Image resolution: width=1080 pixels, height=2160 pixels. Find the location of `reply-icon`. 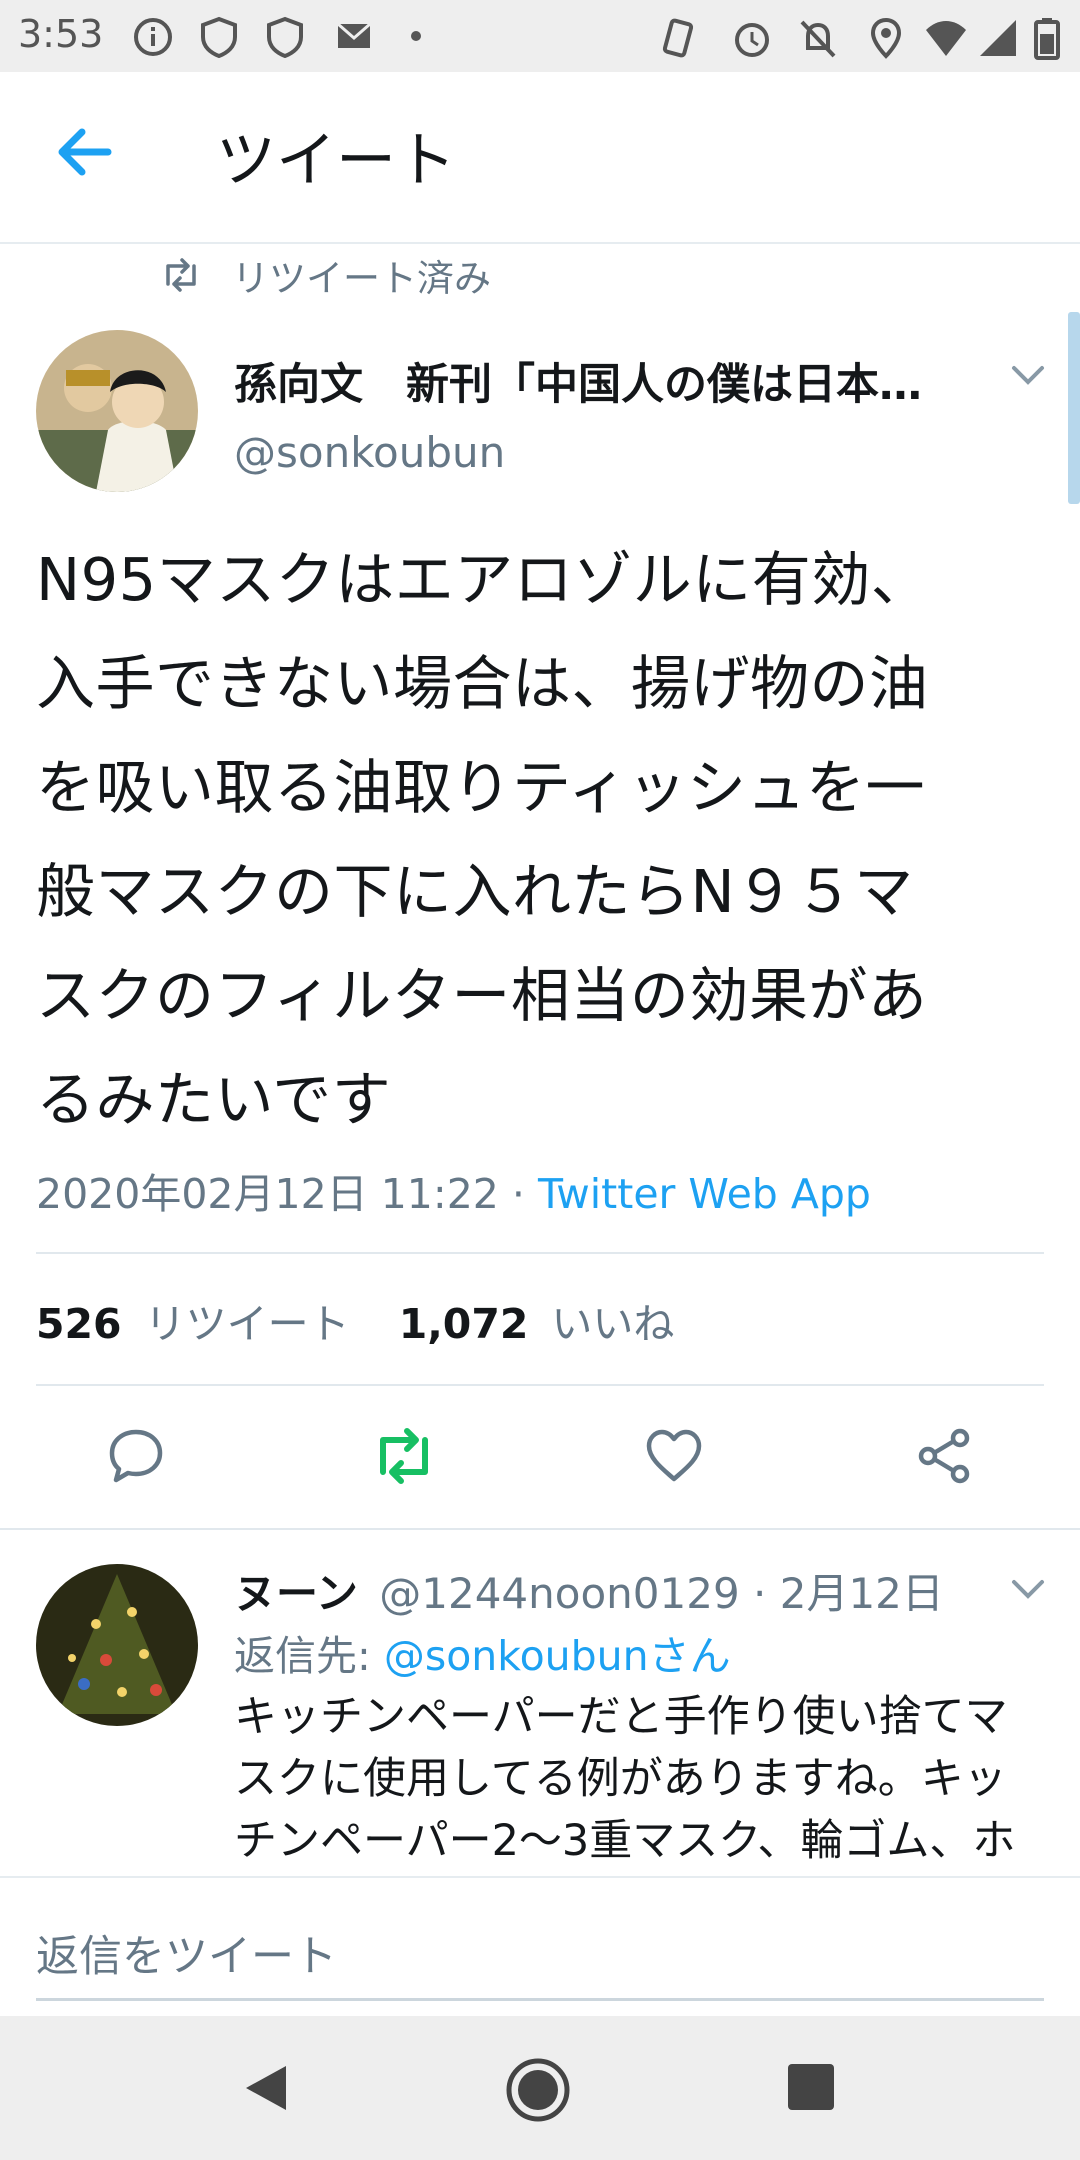

reply-icon is located at coordinates (136, 1456).